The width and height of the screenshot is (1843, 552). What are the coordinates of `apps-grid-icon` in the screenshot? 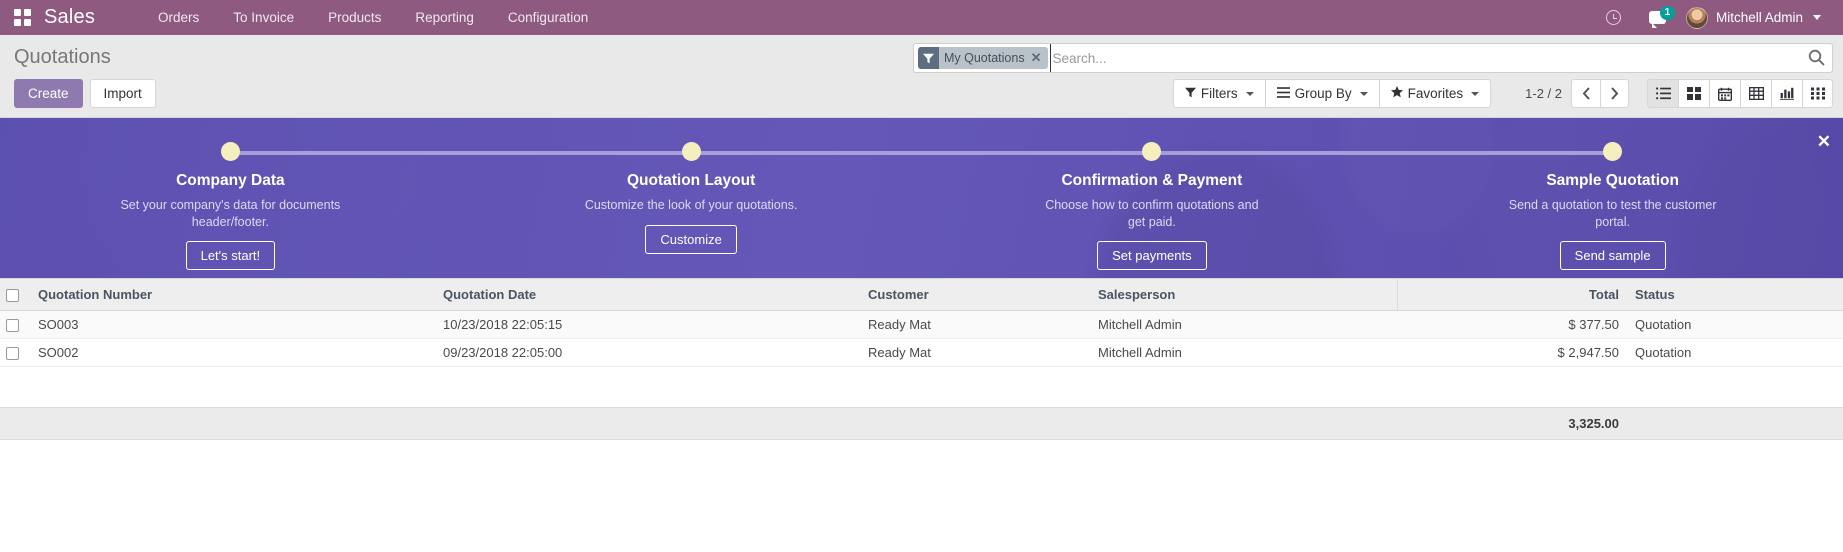 It's located at (23, 17).